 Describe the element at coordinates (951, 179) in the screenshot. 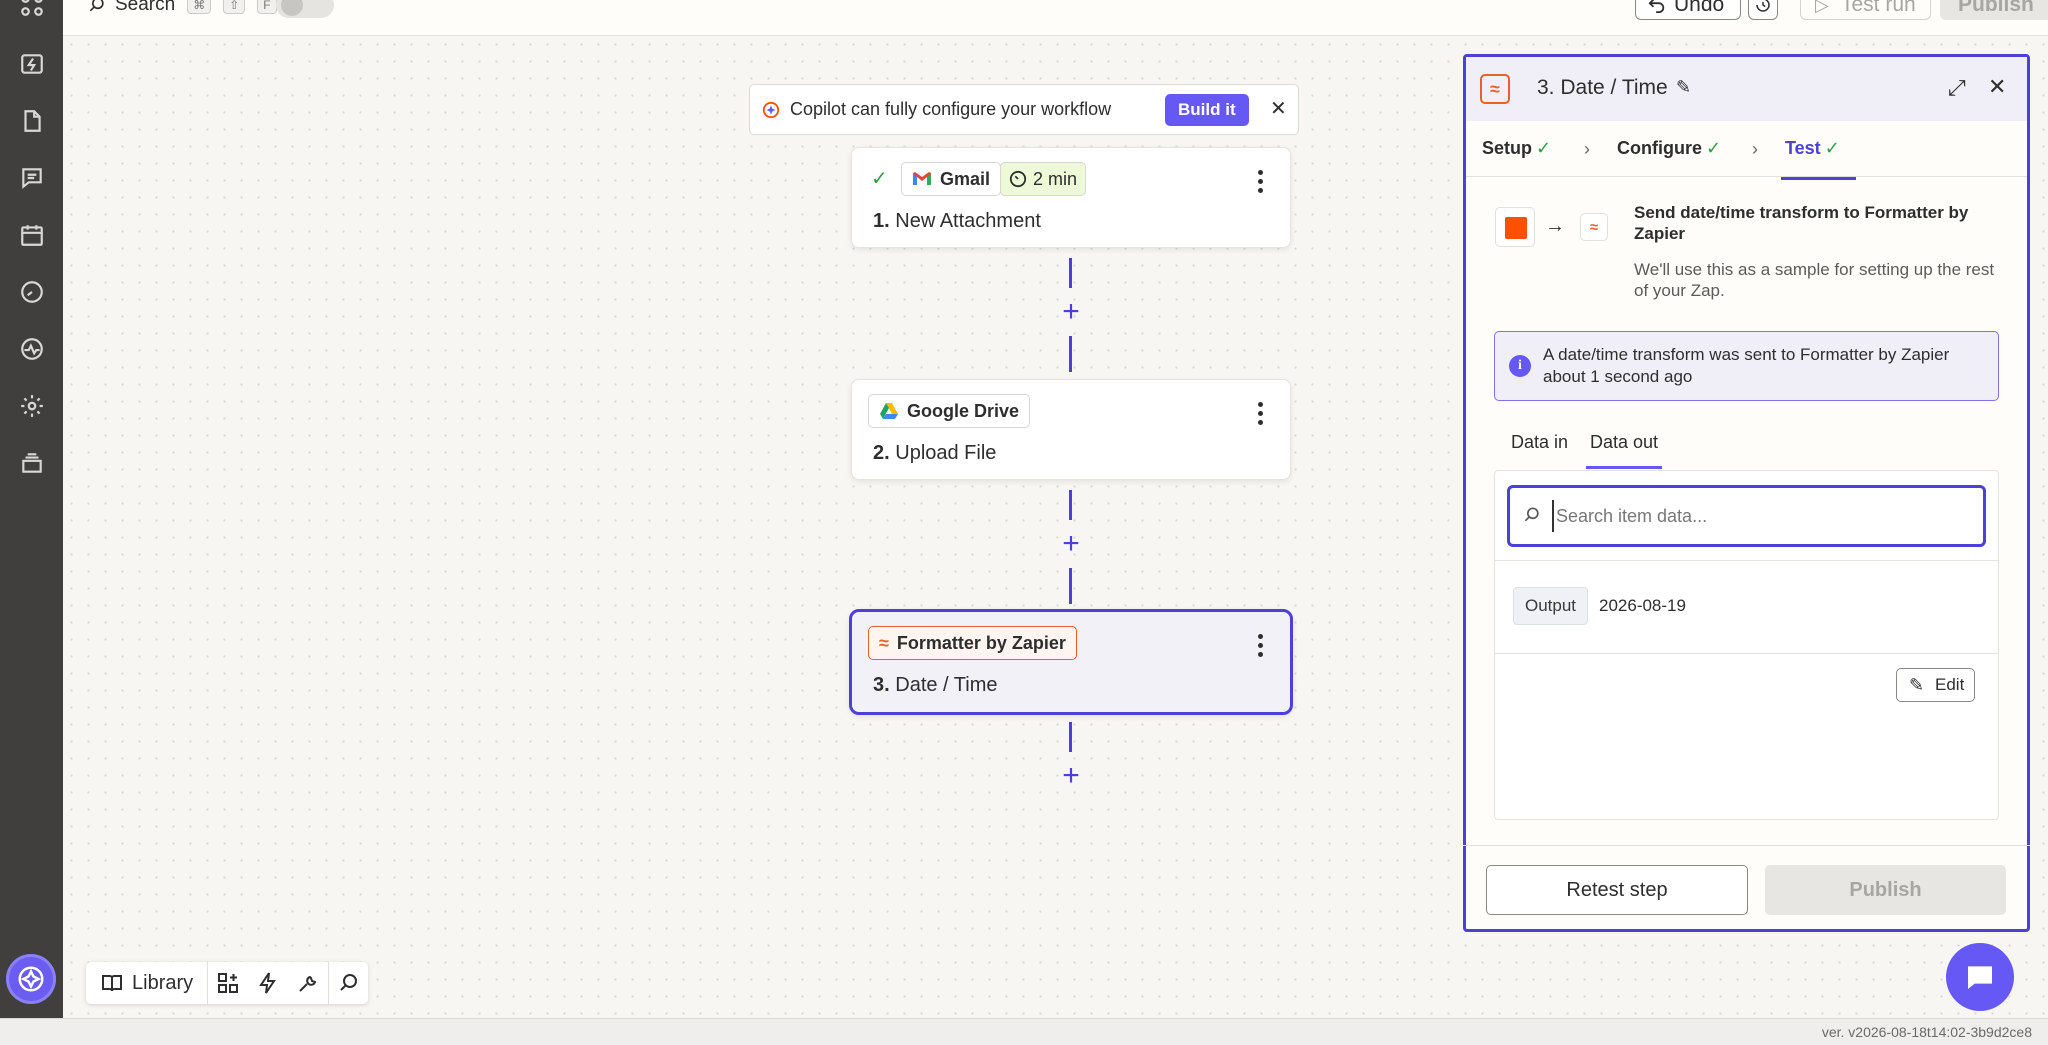

I see `app-badge: Gmail` at that location.